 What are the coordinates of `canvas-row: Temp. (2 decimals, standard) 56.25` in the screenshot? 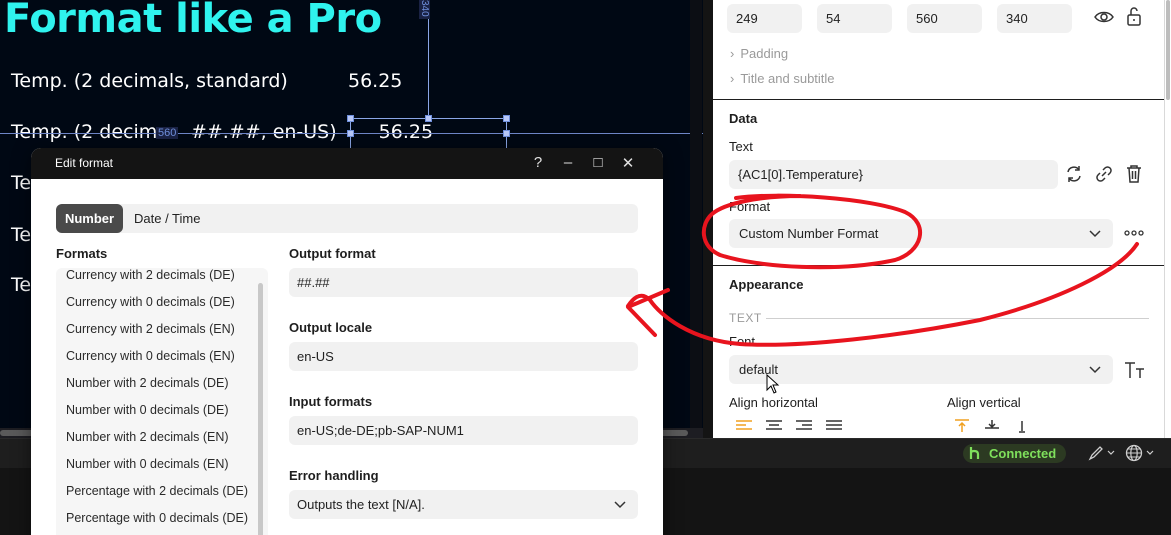 It's located at (206, 81).